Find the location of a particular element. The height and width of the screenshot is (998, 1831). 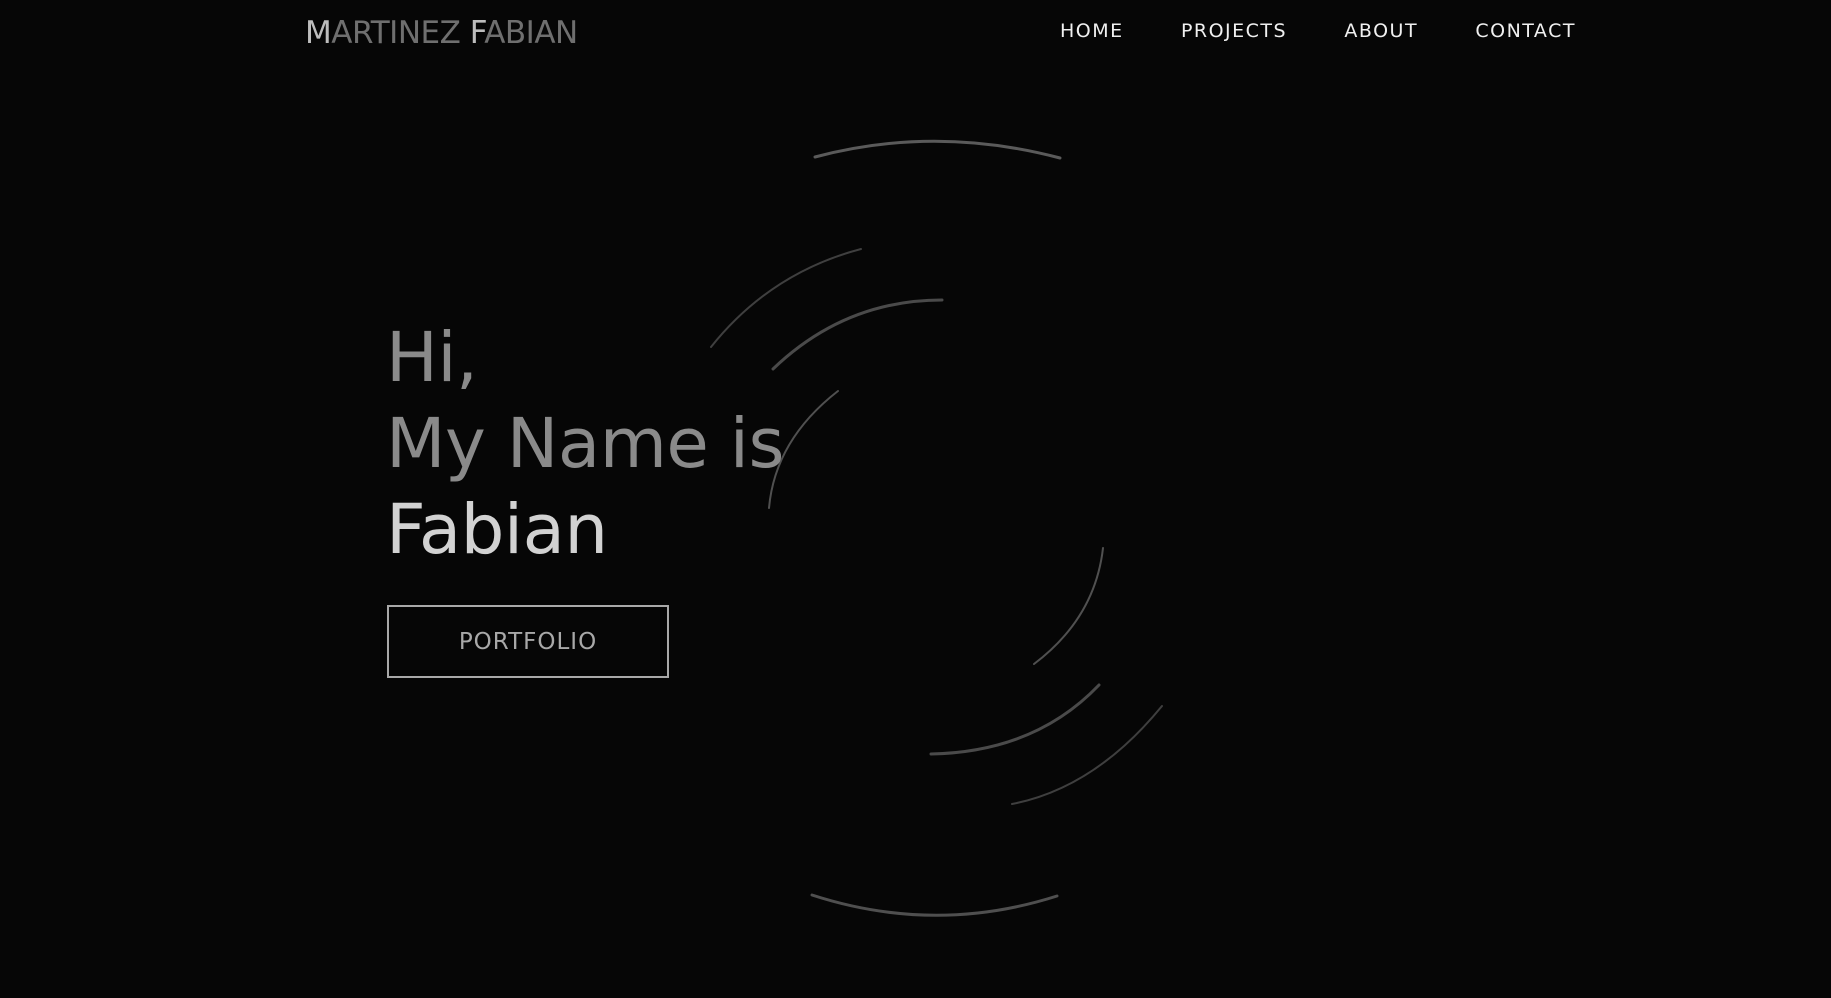

hero-greeting: Hi, is located at coordinates (432, 358).